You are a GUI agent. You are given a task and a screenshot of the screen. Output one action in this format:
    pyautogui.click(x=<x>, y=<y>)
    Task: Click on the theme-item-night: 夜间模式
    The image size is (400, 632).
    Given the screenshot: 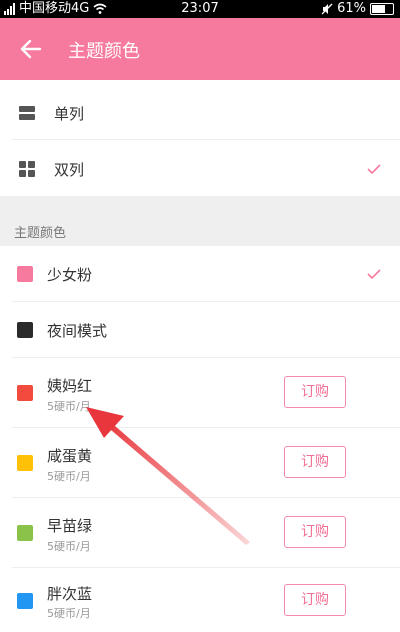 What is the action you would take?
    pyautogui.click(x=206, y=330)
    